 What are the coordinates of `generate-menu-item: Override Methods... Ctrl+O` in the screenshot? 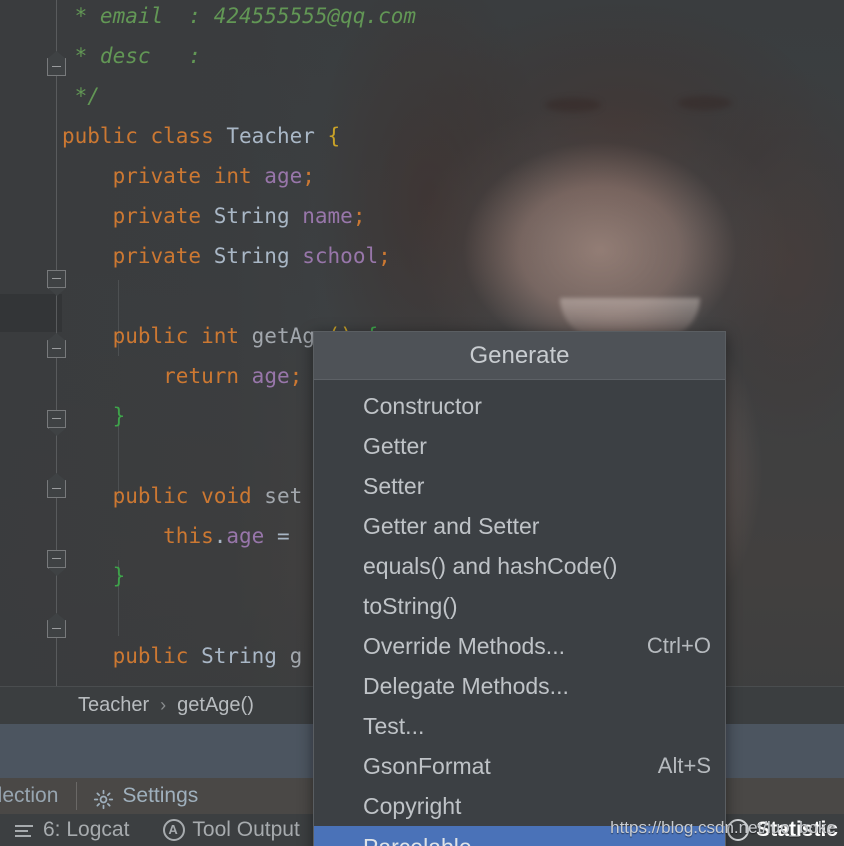 It's located at (519, 646).